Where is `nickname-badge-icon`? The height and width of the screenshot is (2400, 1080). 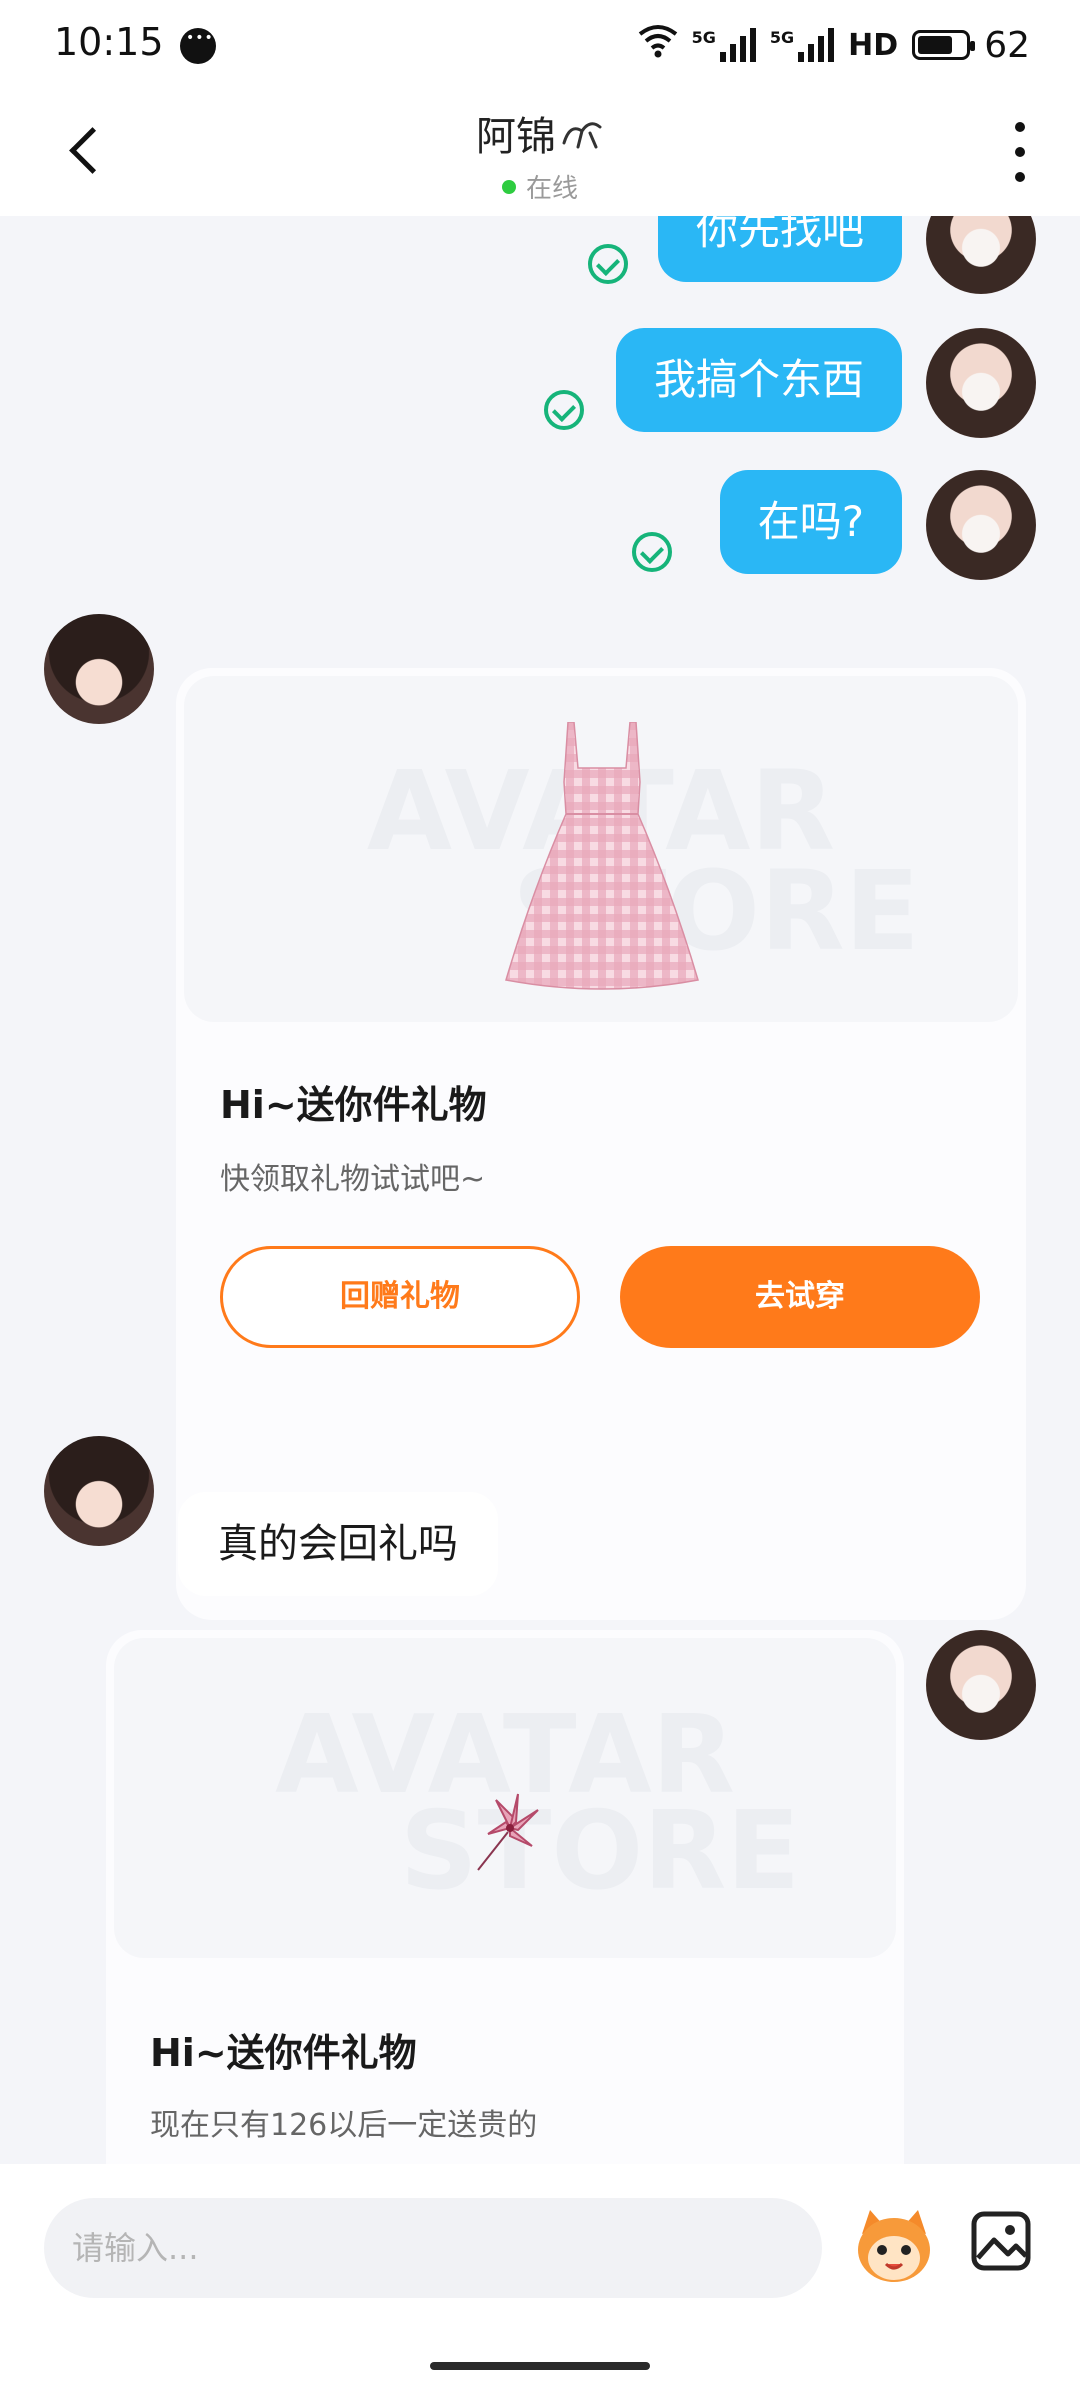 nickname-badge-icon is located at coordinates (582, 135).